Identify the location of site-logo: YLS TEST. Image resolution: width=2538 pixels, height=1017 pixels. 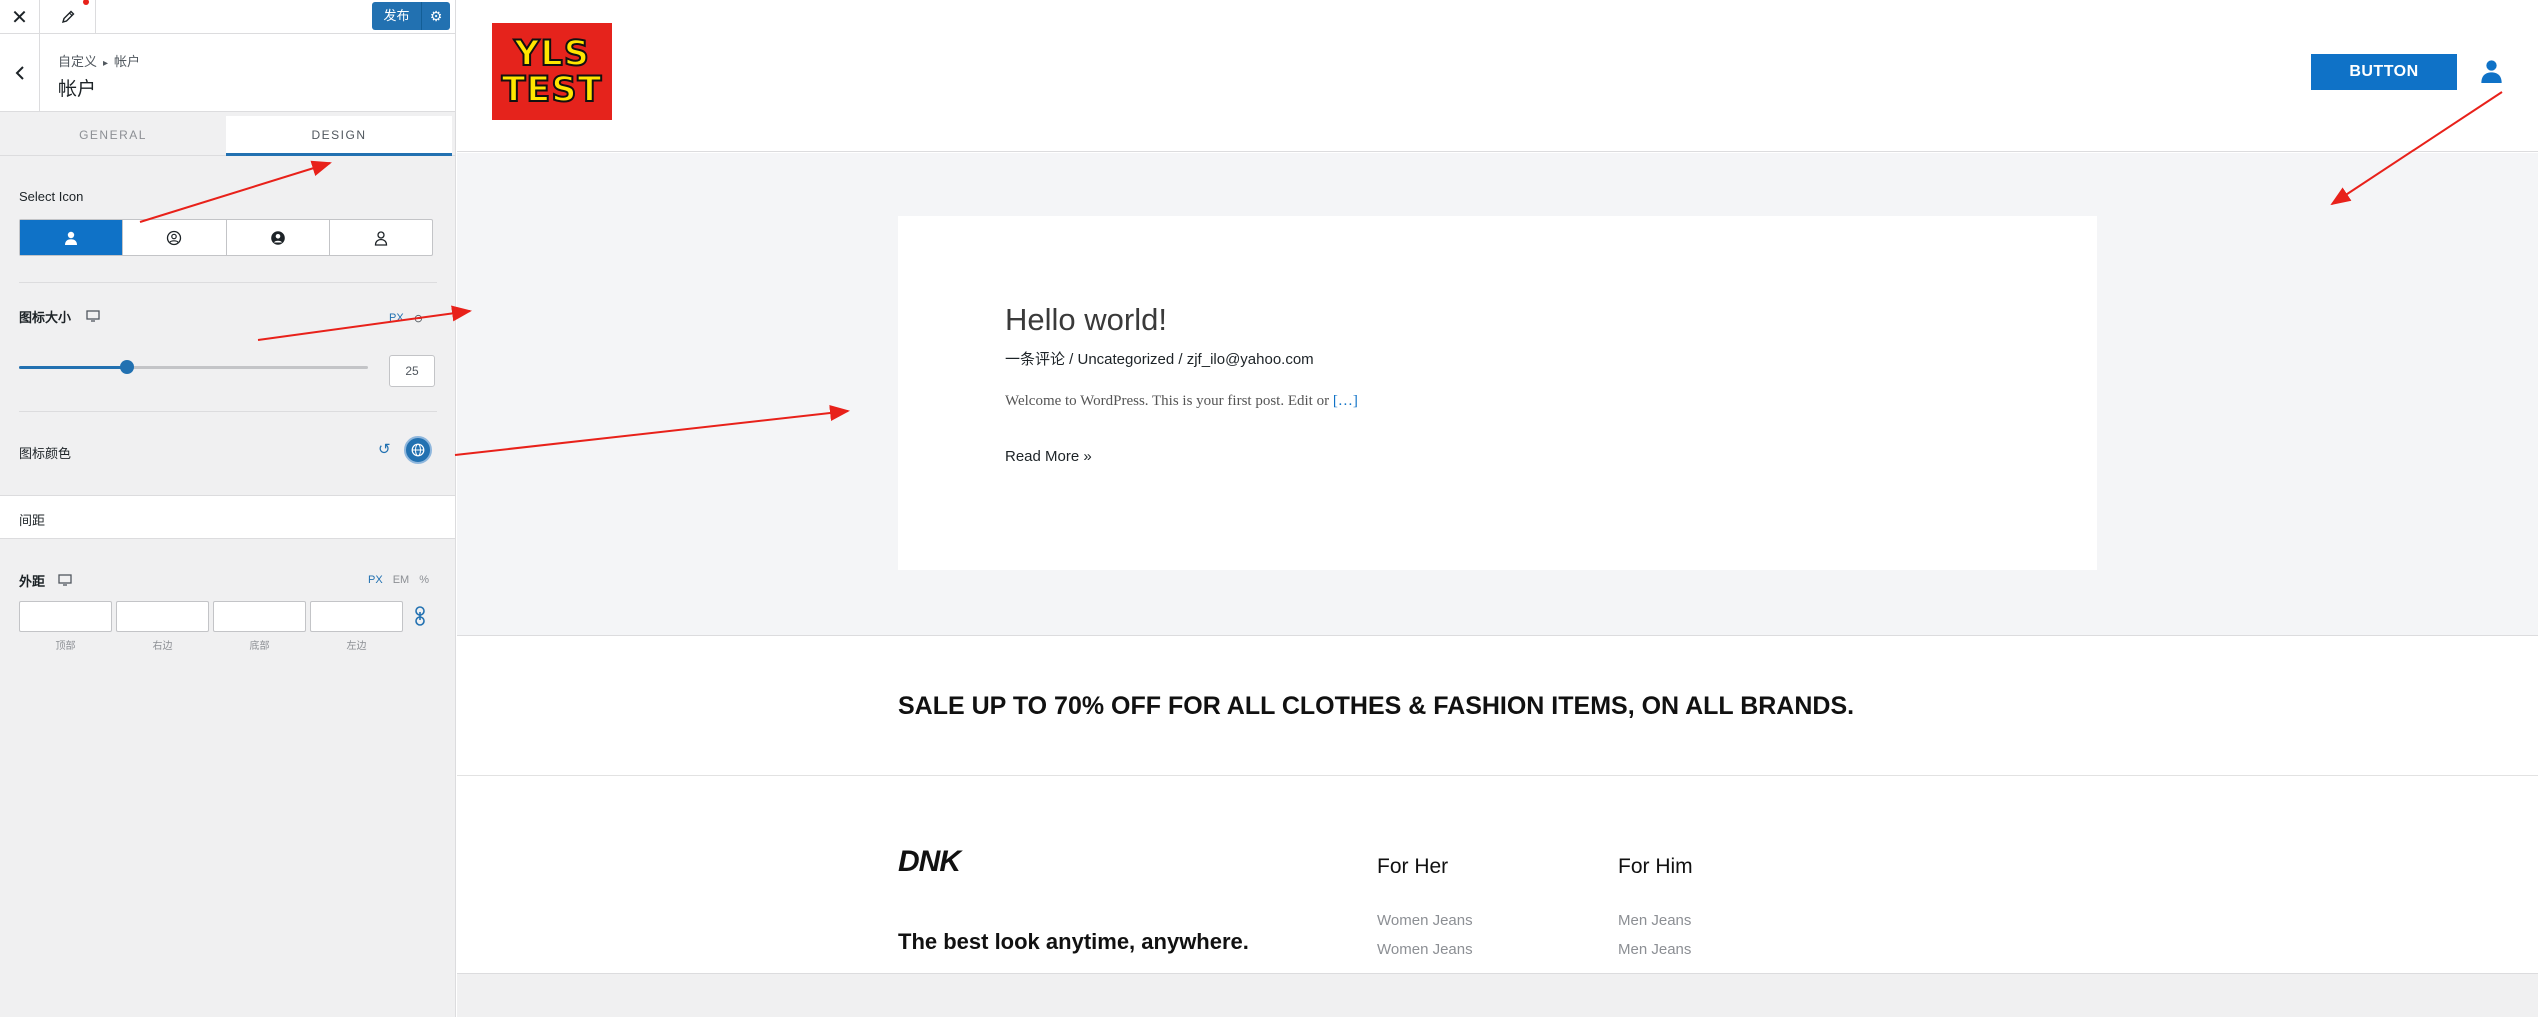
(552, 71).